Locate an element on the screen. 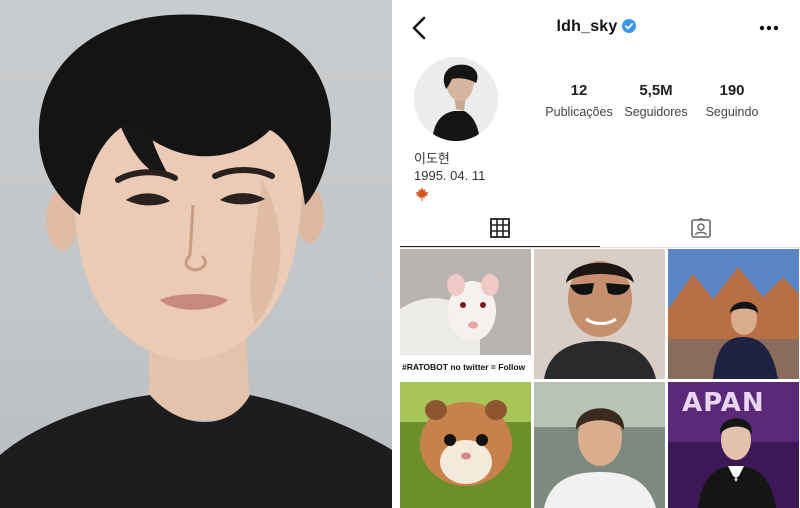 Image resolution: width=800 pixels, height=508 pixels. tagged-person-icon is located at coordinates (701, 228).